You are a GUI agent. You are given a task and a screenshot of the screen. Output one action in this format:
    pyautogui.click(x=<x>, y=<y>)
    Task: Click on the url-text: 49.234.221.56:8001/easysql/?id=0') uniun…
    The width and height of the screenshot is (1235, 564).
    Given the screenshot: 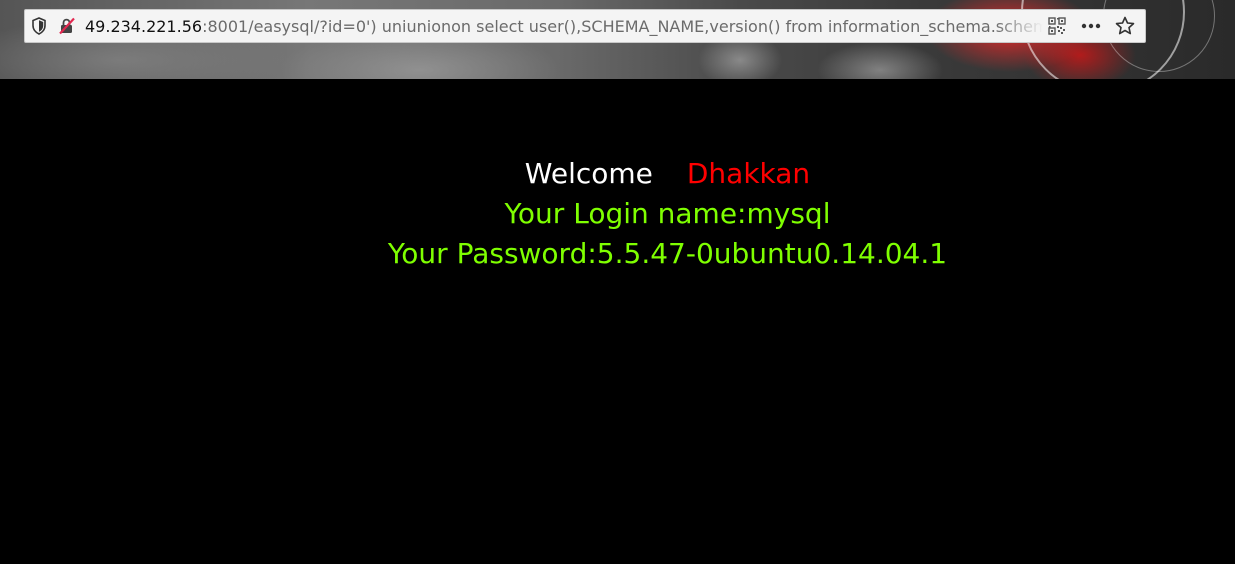 What is the action you would take?
    pyautogui.click(x=562, y=26)
    